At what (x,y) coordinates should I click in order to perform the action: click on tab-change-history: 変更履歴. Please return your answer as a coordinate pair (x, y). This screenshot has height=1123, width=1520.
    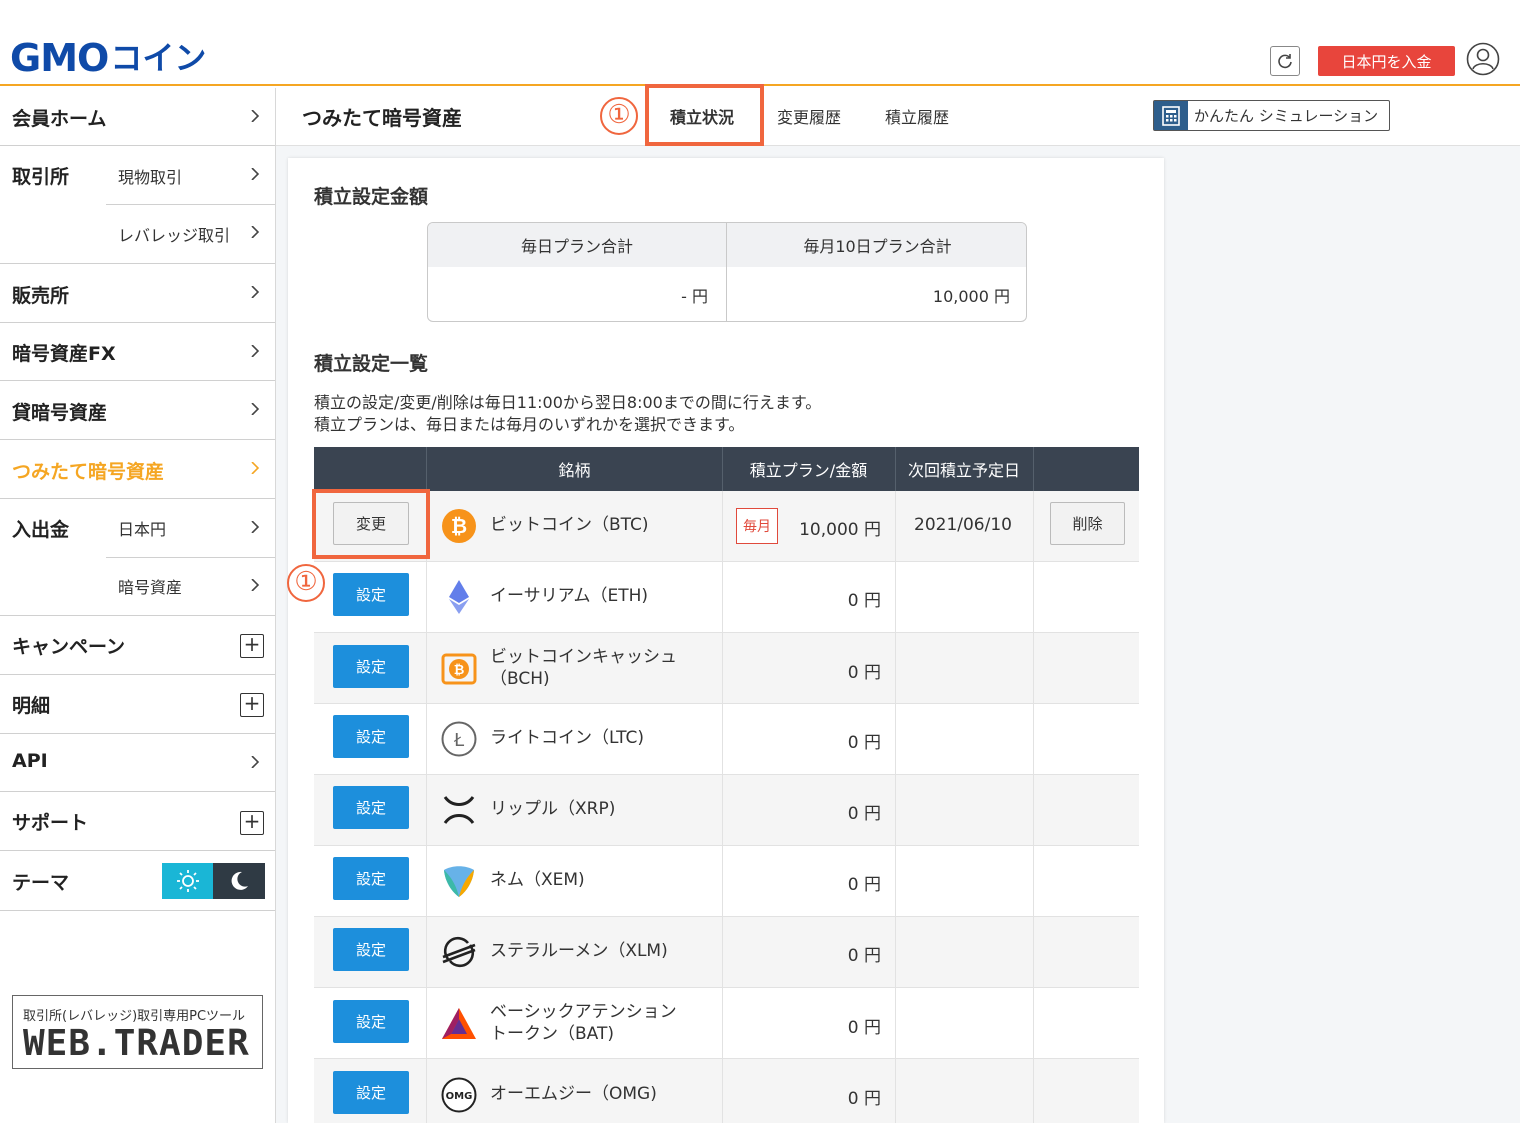
    Looking at the image, I should click on (809, 116).